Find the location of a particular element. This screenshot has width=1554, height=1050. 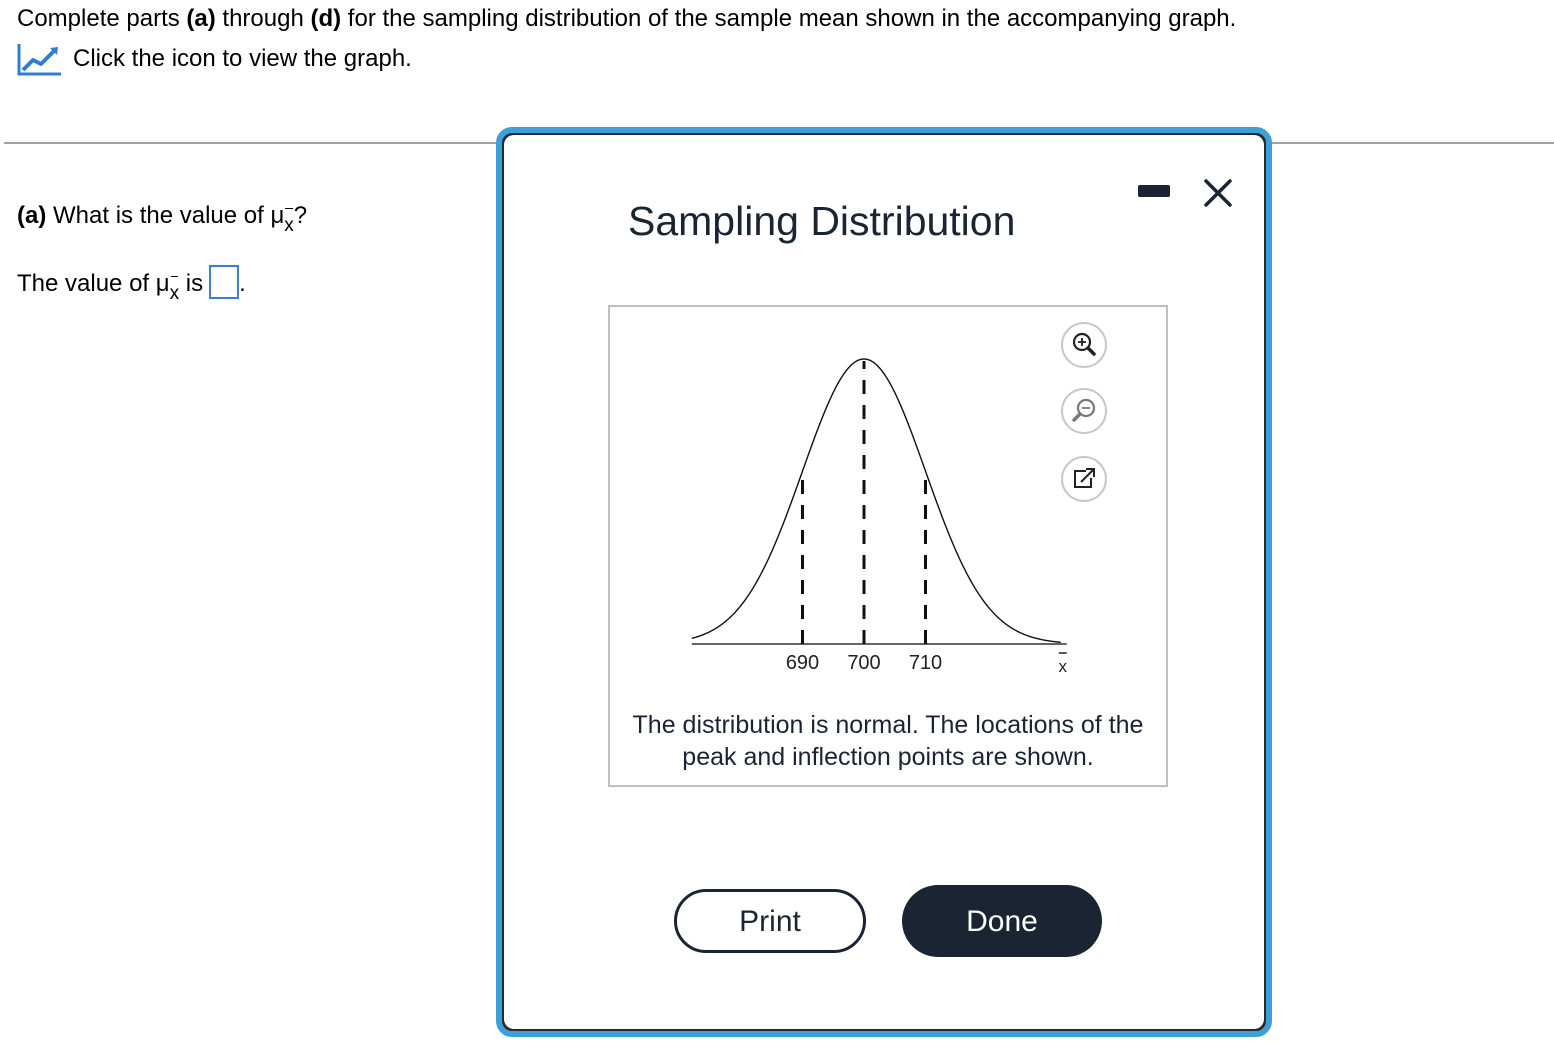

answer-a-line: The value of μx is. is located at coordinates (131, 284).